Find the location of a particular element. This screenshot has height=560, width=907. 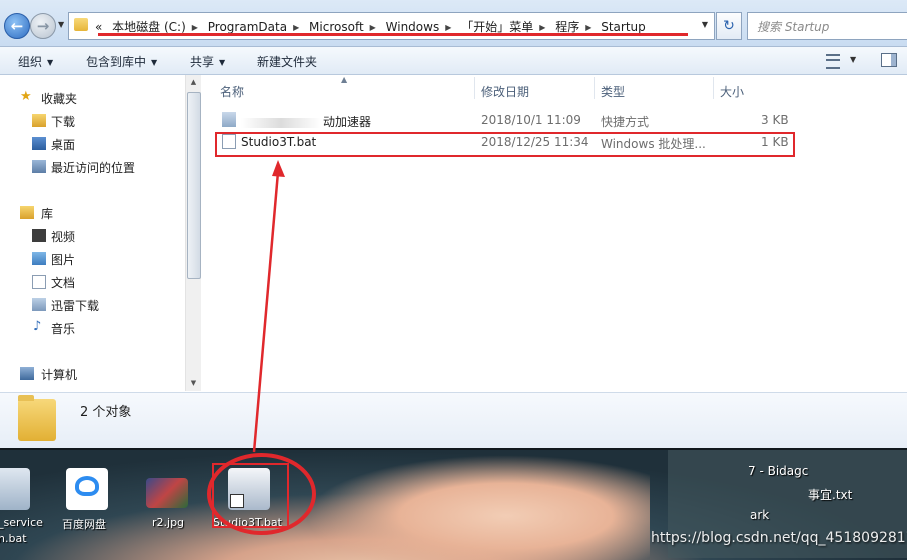

file-name-text: 动加速器 is located at coordinates (347, 122).